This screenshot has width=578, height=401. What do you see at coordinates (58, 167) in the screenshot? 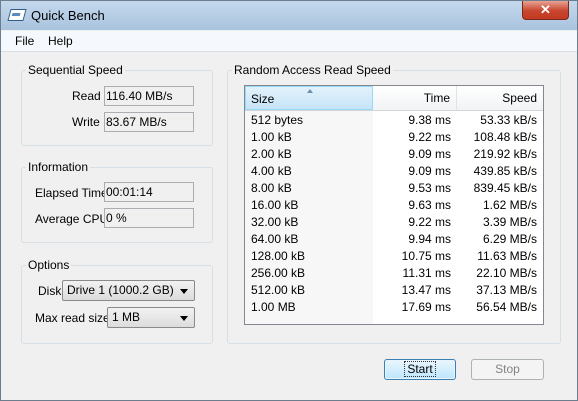
I see `information-legend: Information` at bounding box center [58, 167].